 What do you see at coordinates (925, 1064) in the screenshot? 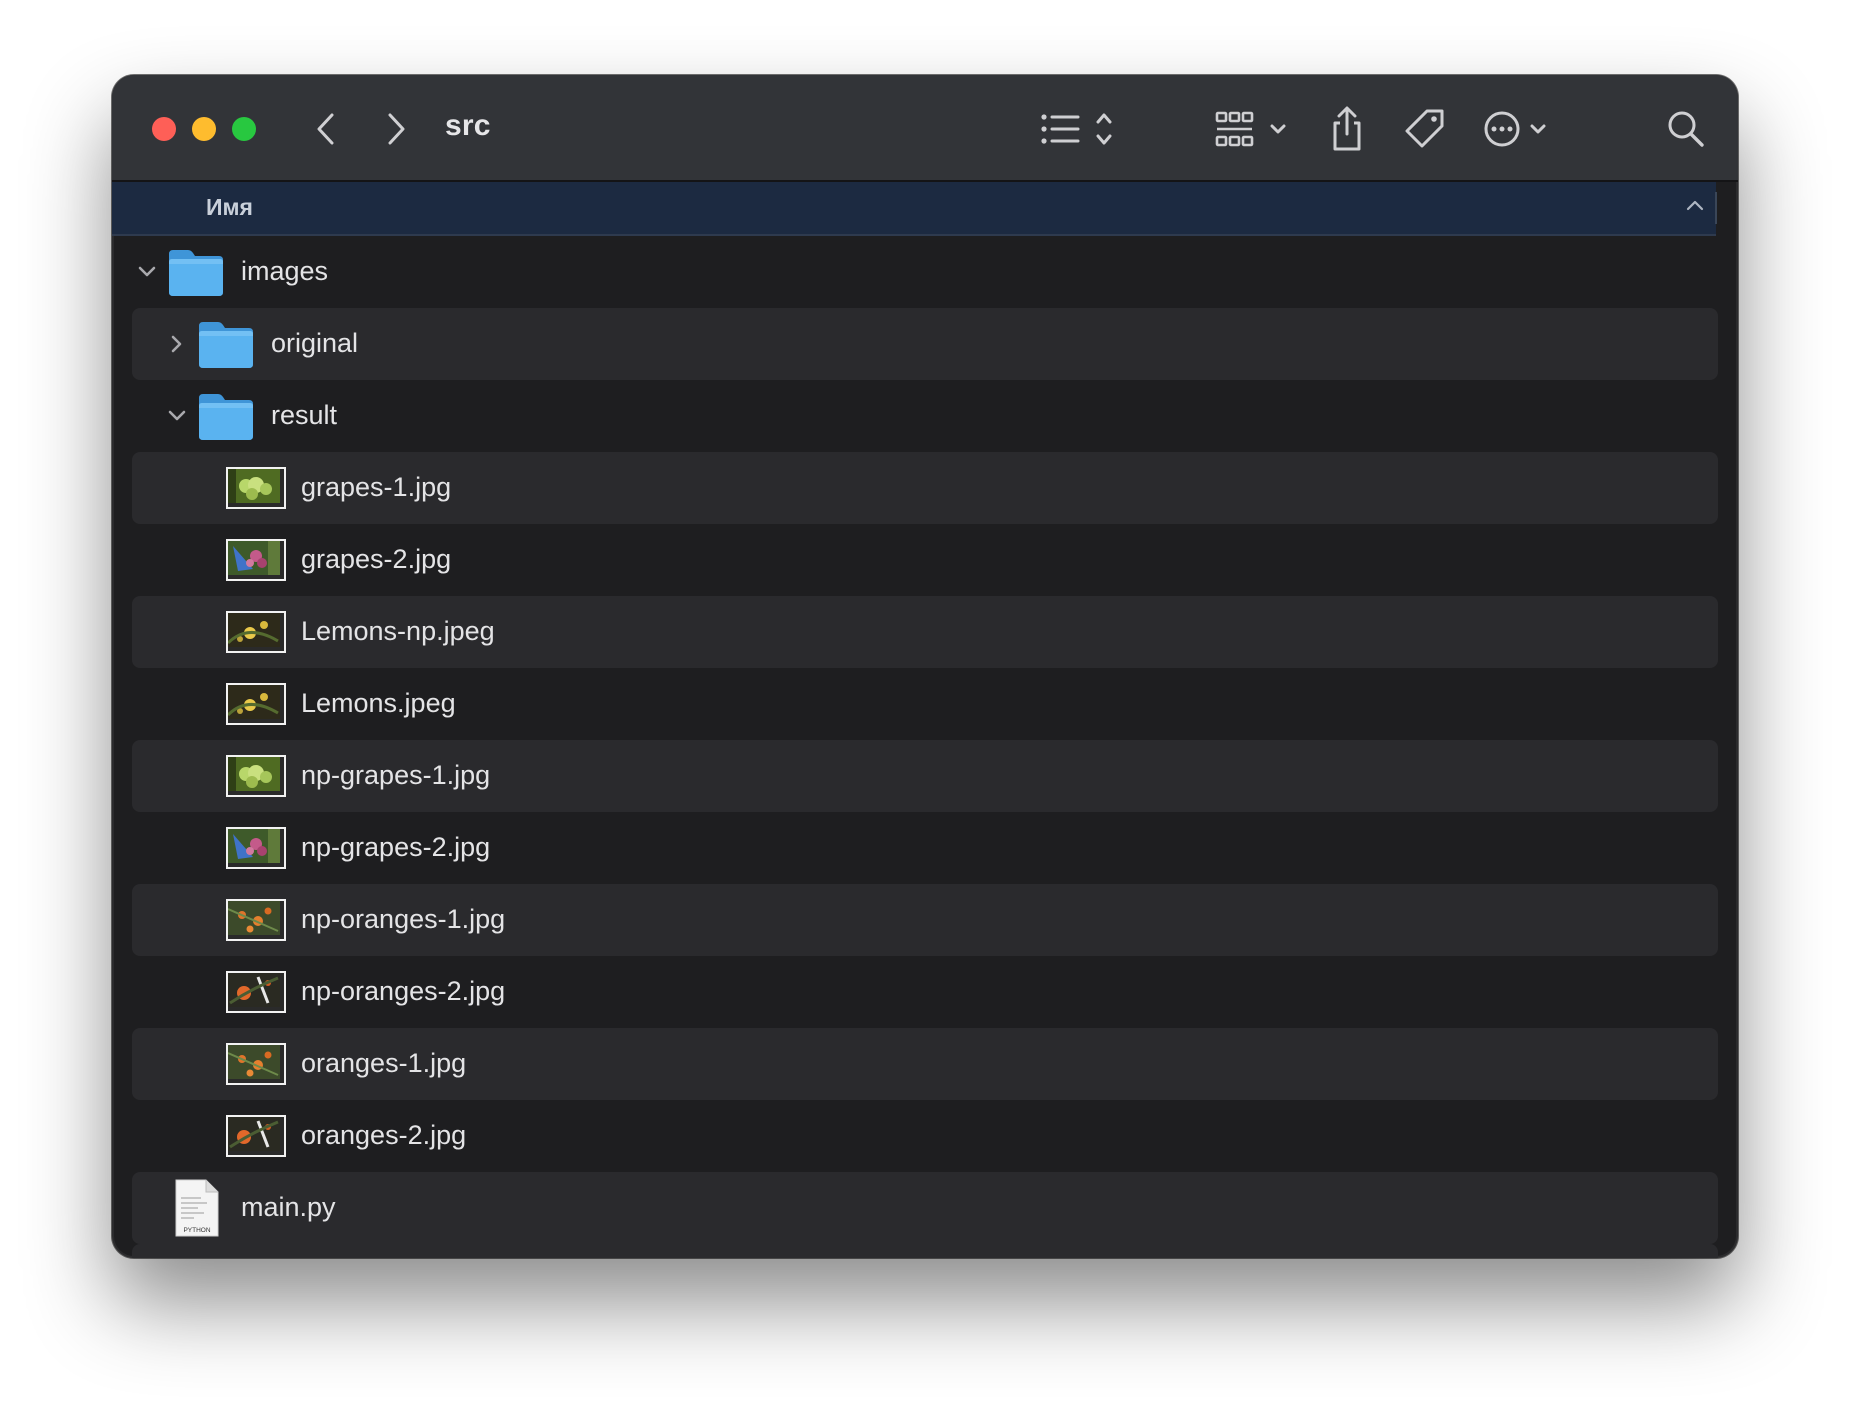
I see `file-row: oranges-1.jpg` at bounding box center [925, 1064].